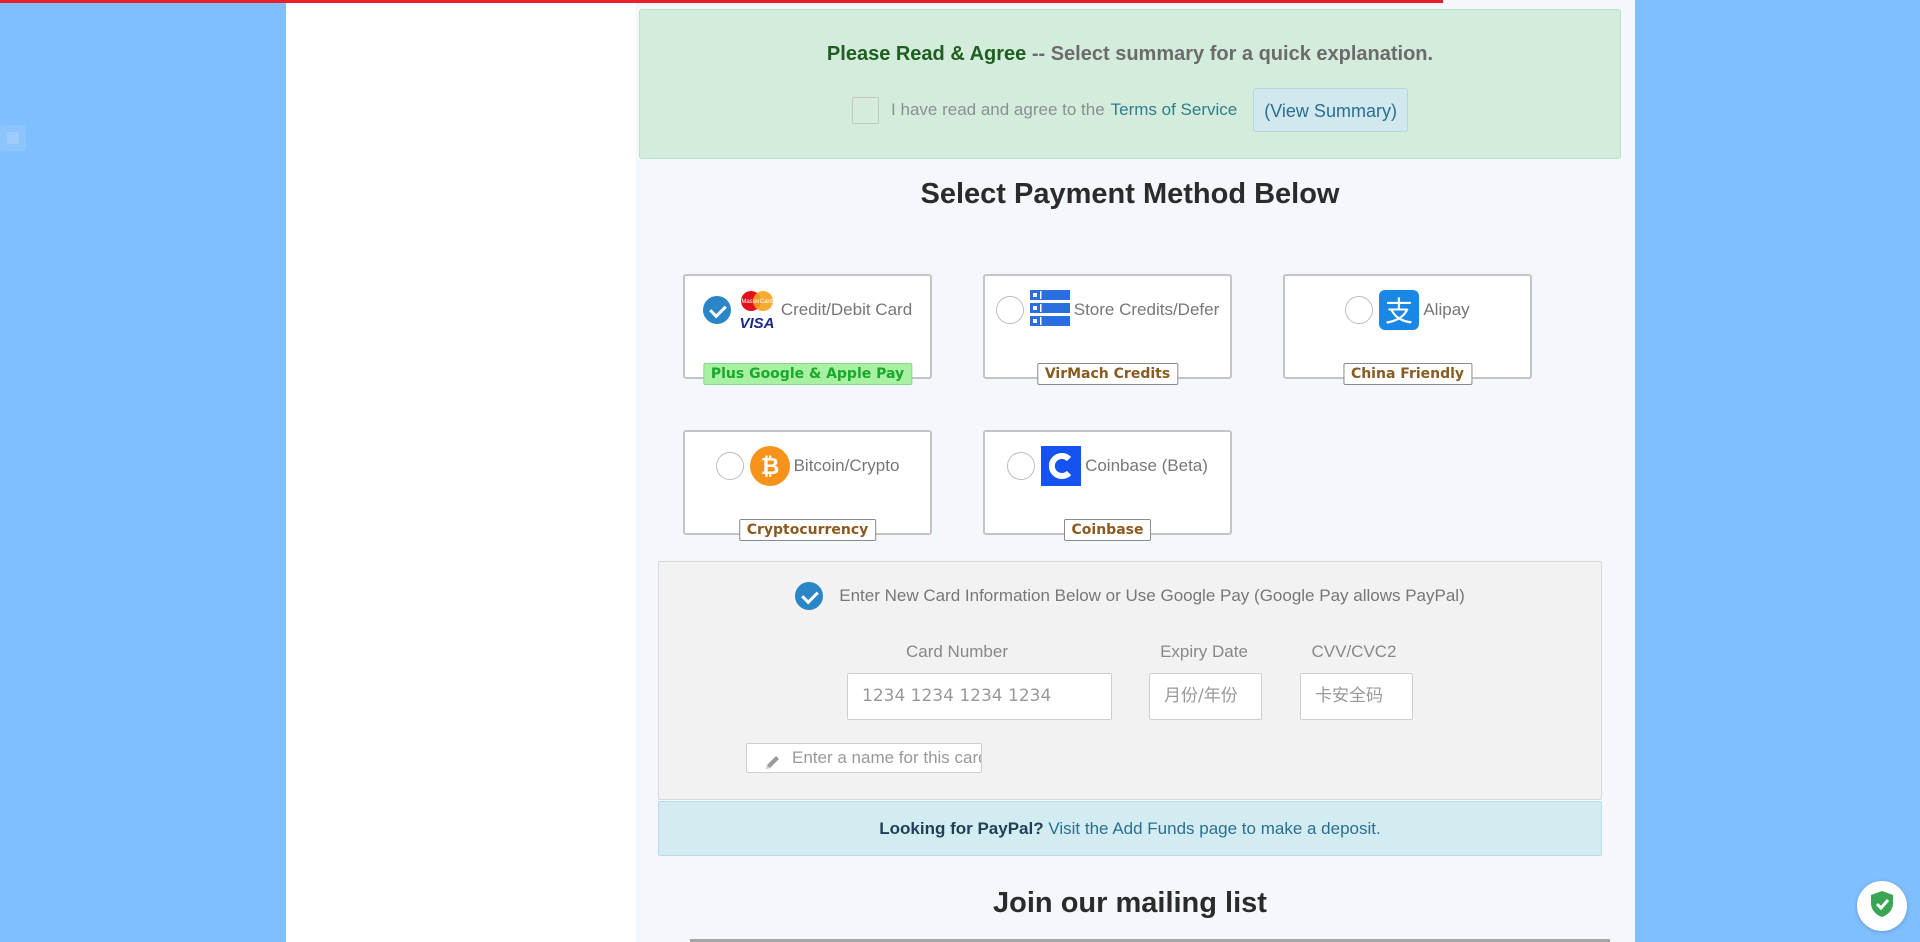  I want to click on credit-card-badge: Plus Google & Apple Pay, so click(807, 374).